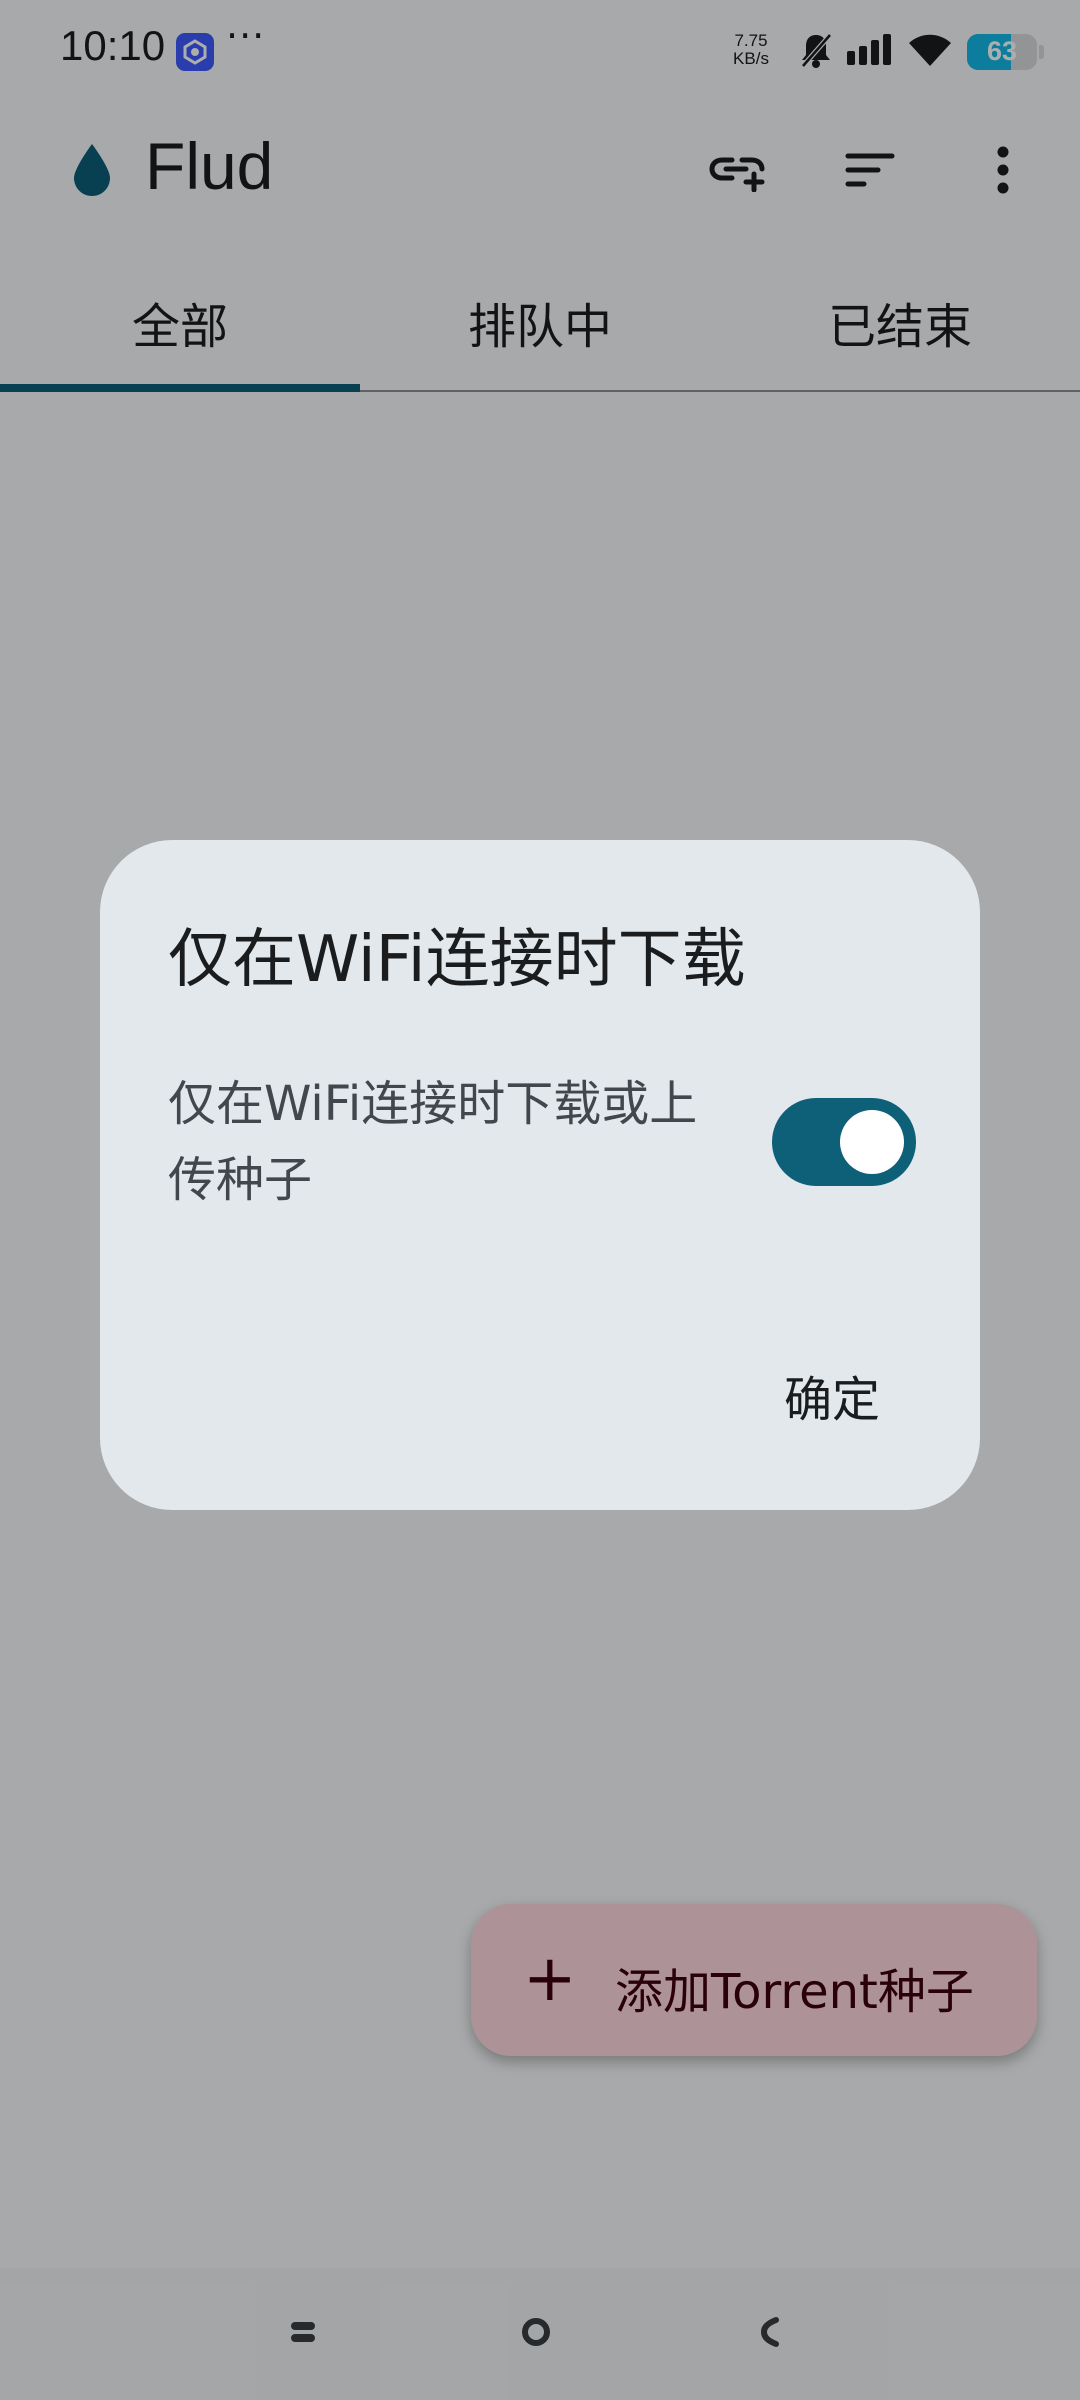 The height and width of the screenshot is (2400, 1080). I want to click on wifi-only-toggle, so click(844, 1142).